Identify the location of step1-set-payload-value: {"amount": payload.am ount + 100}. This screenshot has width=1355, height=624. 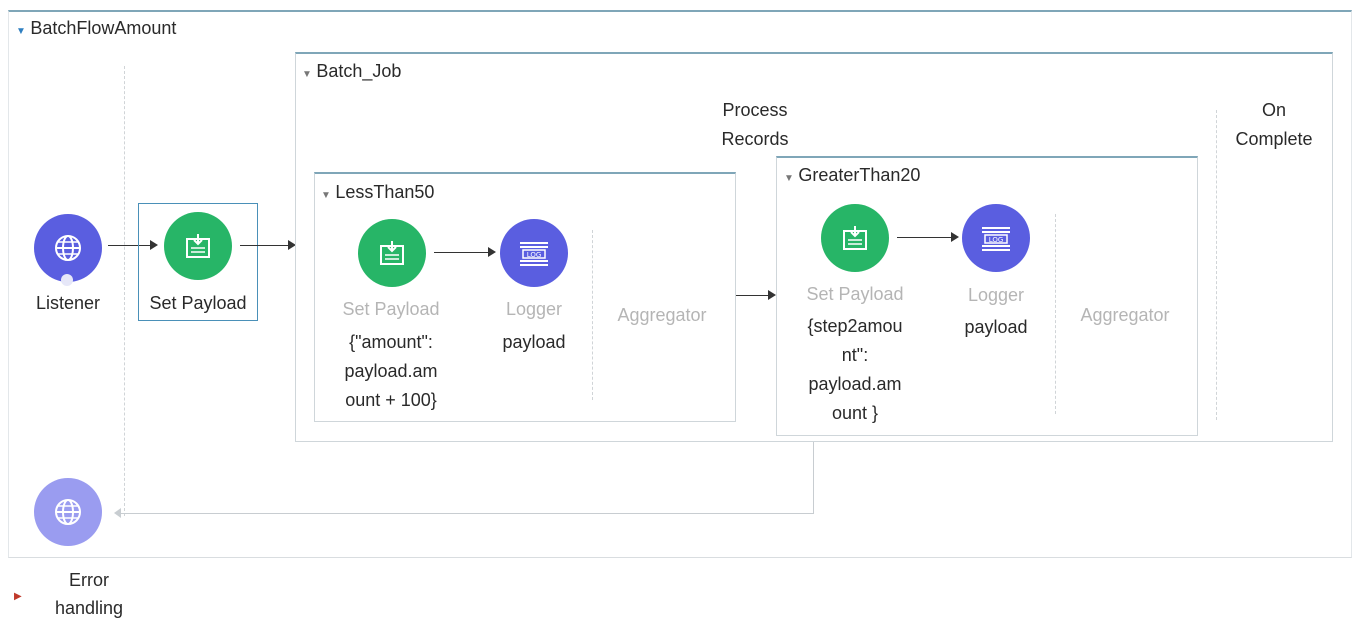
(391, 371).